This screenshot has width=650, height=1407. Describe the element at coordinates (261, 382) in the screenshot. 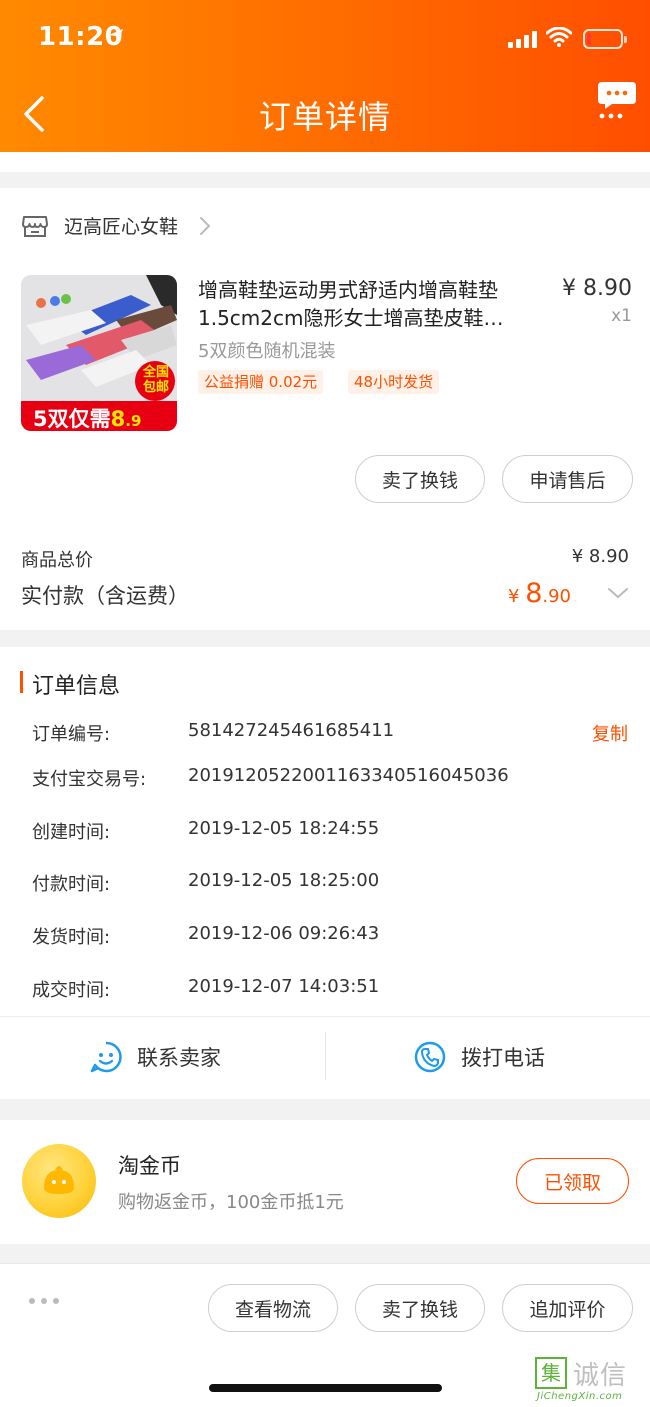

I see `charity-tag: 公益捐赠 0.02元` at that location.